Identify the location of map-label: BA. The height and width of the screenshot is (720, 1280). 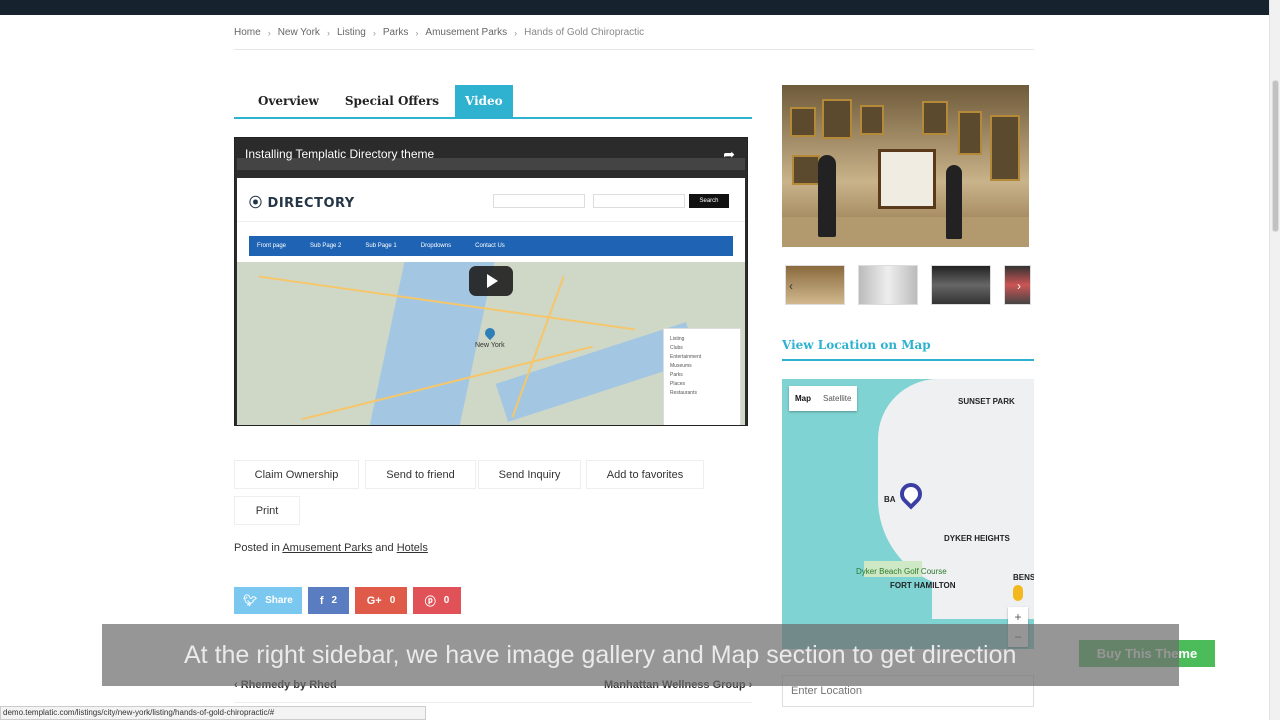
(890, 499).